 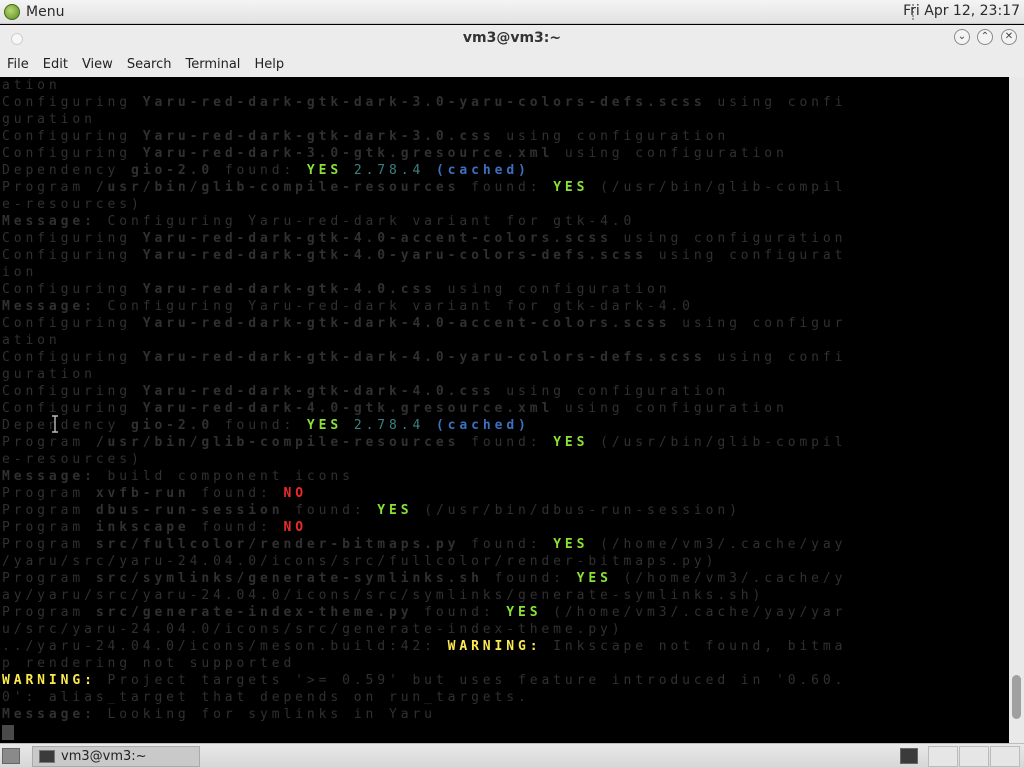 I want to click on linux-mint-logo-icon, so click(x=12, y=12).